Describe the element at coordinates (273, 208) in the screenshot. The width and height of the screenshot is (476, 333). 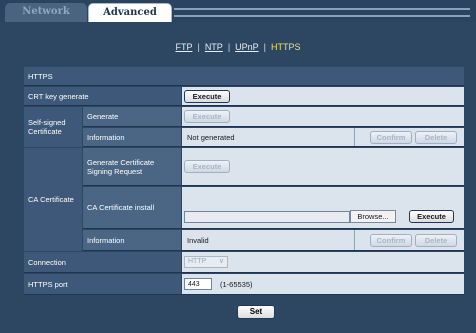
I see `ca-install-row: CA Certificate install Browse... Execute` at that location.